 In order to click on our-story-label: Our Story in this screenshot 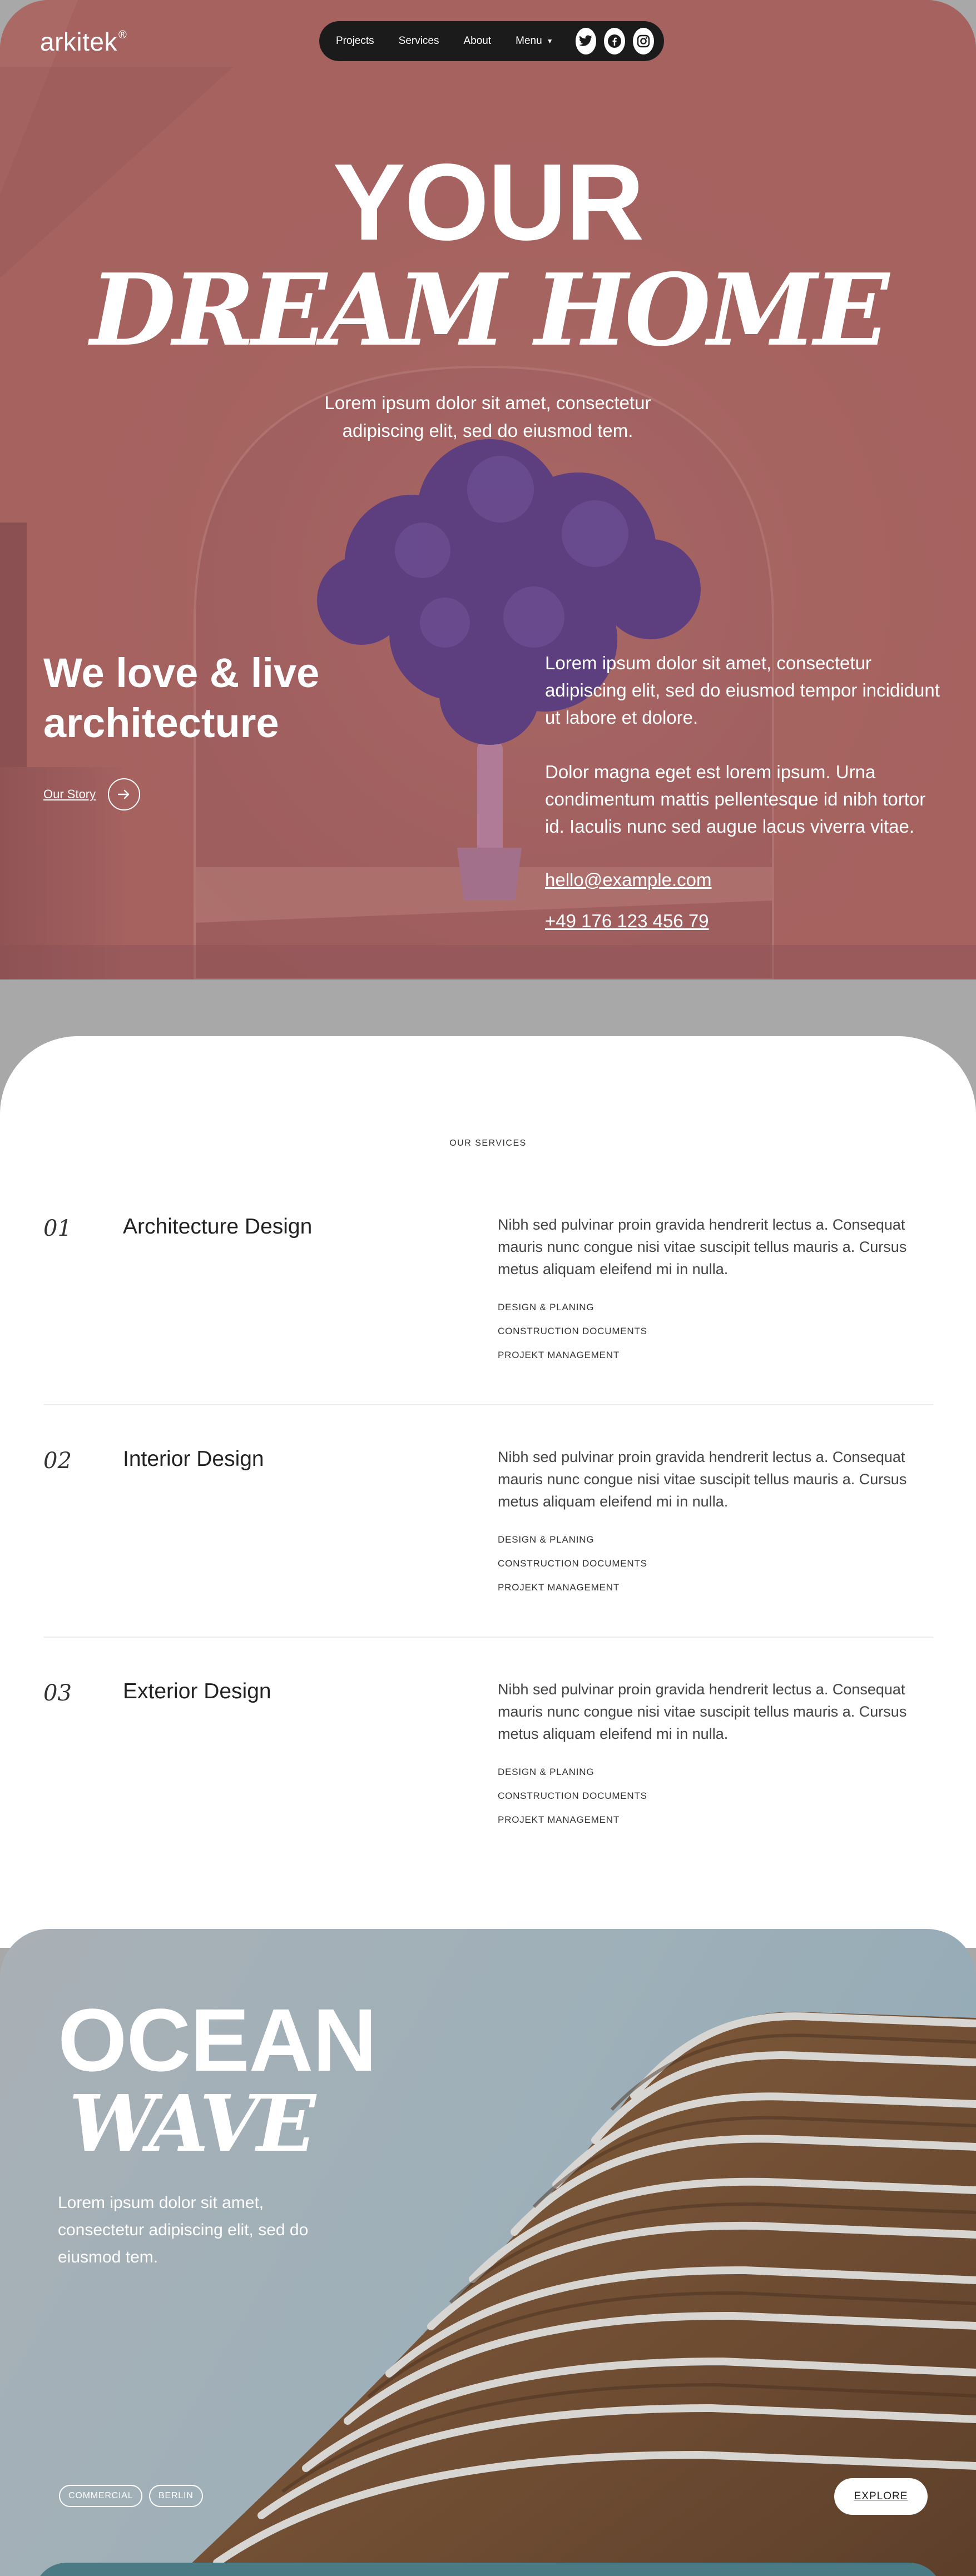, I will do `click(69, 794)`.